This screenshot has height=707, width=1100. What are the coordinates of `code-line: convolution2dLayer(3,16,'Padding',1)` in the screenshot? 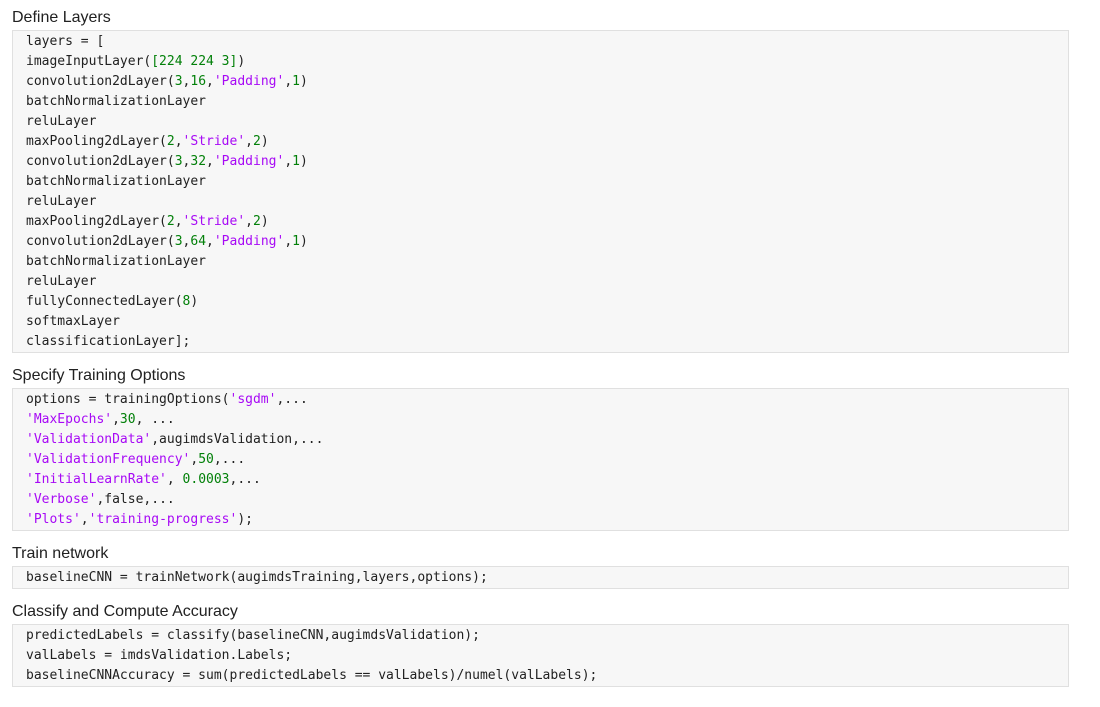 It's located at (540, 82).